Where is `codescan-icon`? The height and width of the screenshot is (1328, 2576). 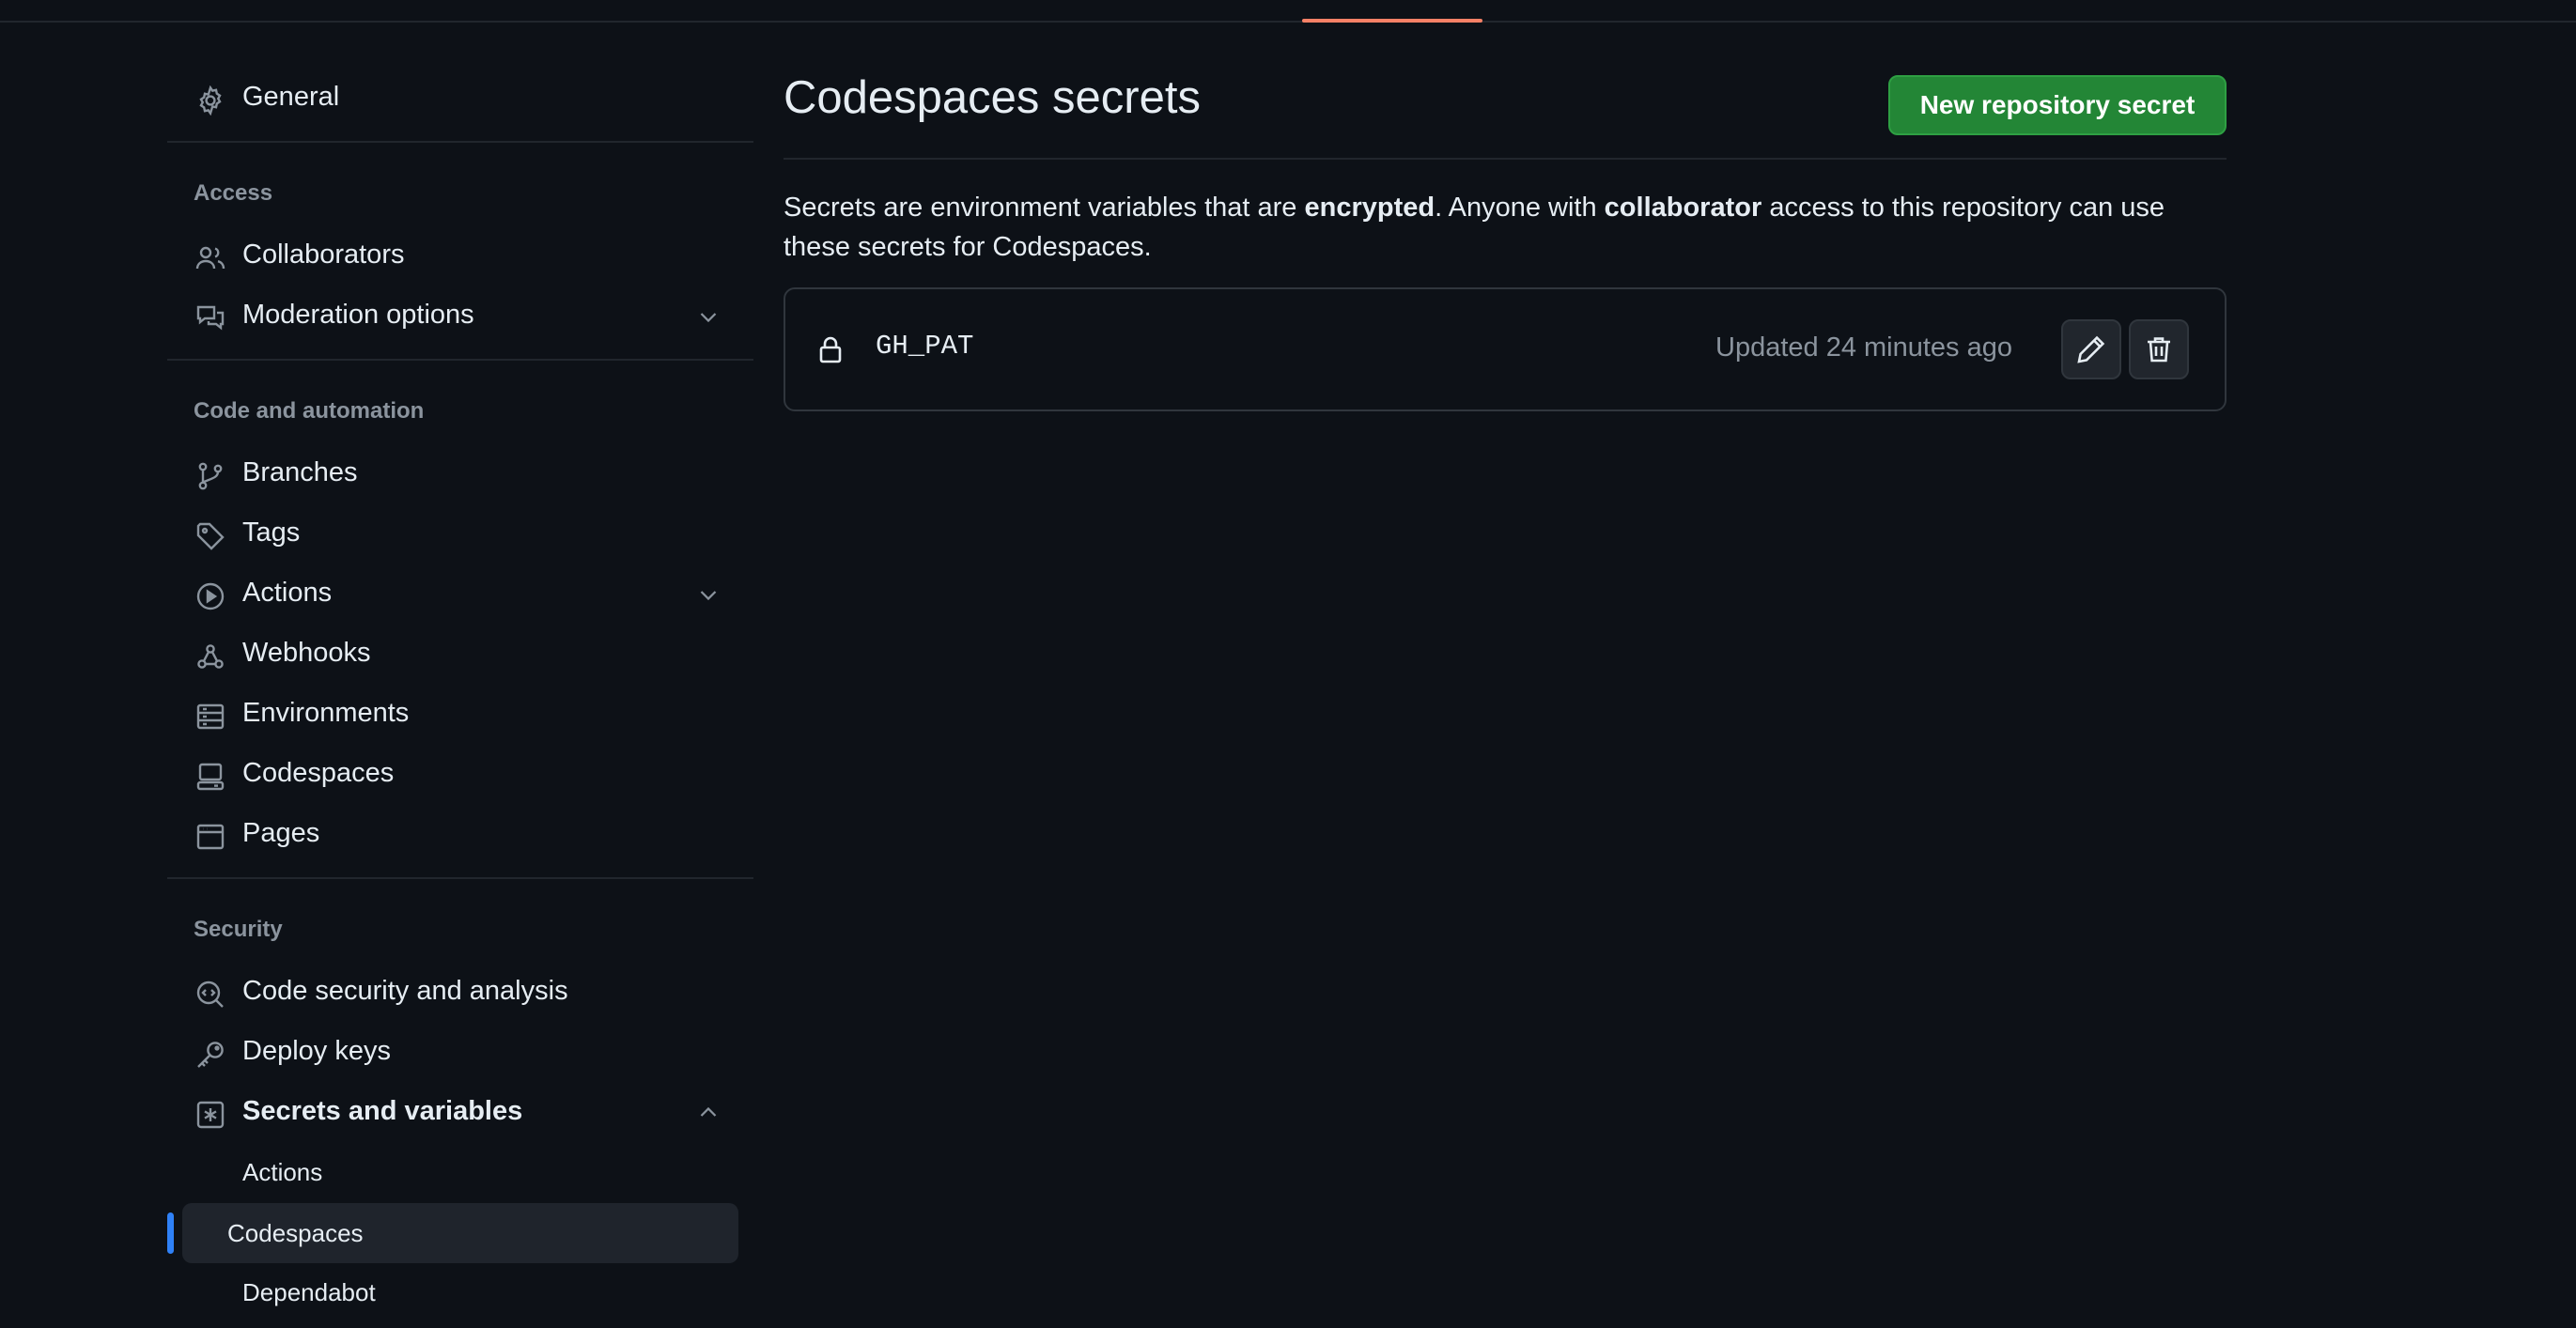
codescan-icon is located at coordinates (210, 995).